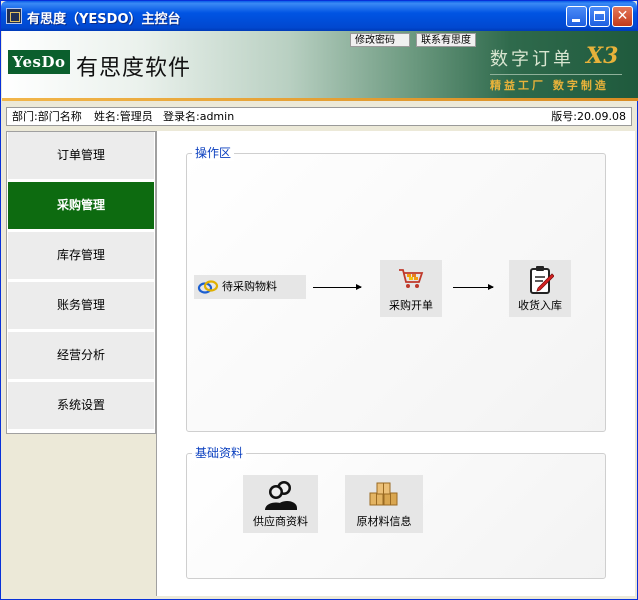 The height and width of the screenshot is (600, 638). I want to click on link-rings-icon, so click(208, 287).